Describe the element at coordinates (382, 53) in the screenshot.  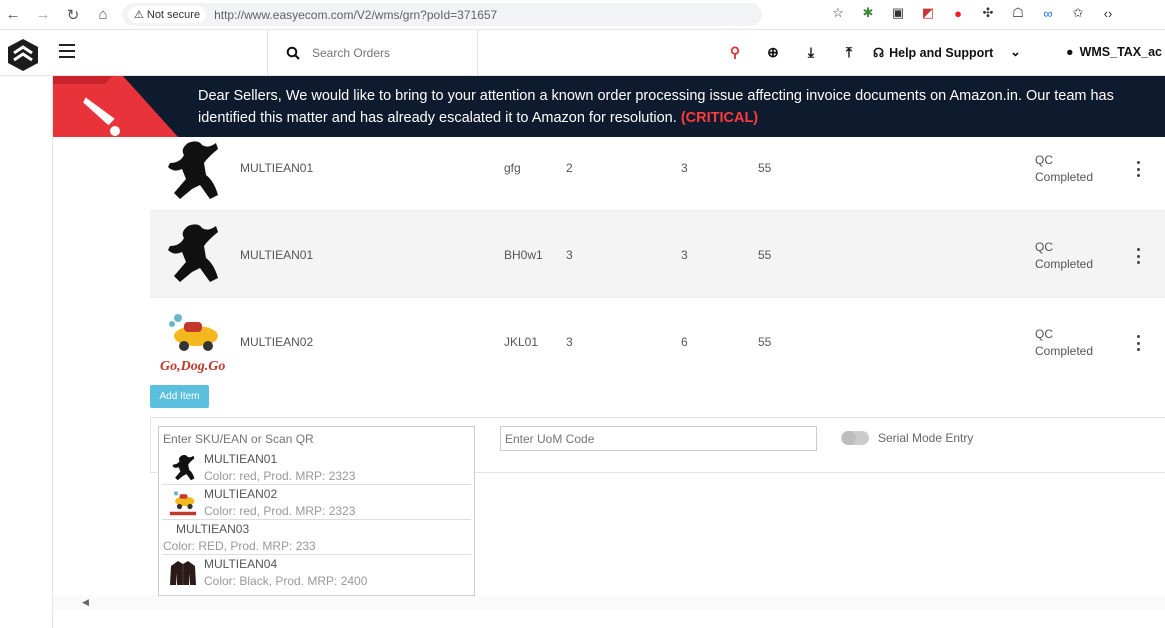
I see `search-orders-input` at that location.